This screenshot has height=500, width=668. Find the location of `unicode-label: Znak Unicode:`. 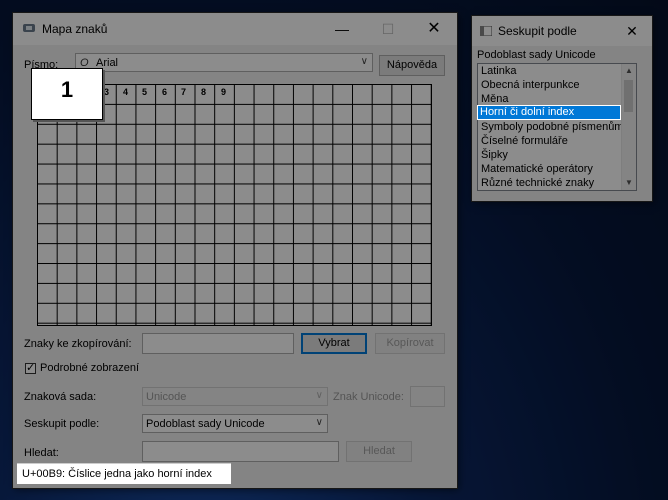

unicode-label: Znak Unicode: is located at coordinates (368, 397).